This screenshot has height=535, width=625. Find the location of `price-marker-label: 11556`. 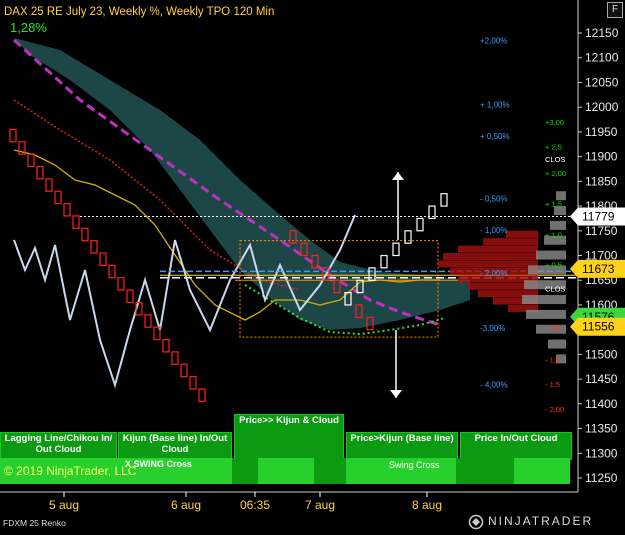

price-marker-label: 11556 is located at coordinates (598, 327).